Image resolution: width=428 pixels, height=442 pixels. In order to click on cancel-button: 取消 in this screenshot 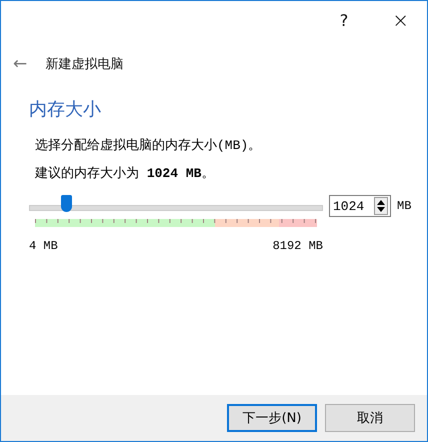, I will do `click(370, 418)`.